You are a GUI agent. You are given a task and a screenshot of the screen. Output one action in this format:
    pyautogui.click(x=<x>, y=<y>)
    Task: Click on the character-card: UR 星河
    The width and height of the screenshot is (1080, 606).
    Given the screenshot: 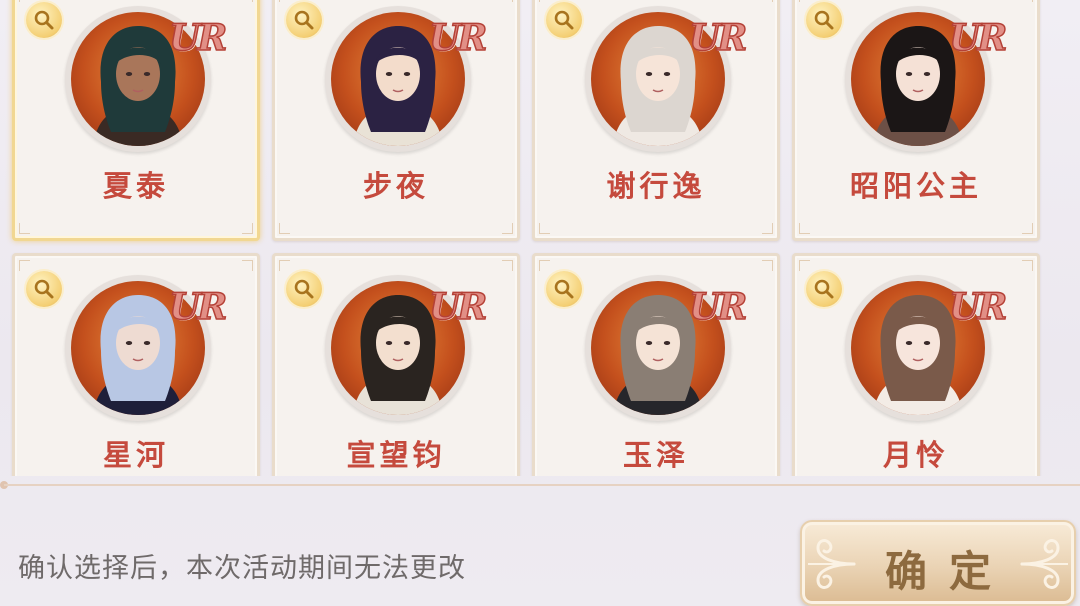 What is the action you would take?
    pyautogui.click(x=136, y=364)
    